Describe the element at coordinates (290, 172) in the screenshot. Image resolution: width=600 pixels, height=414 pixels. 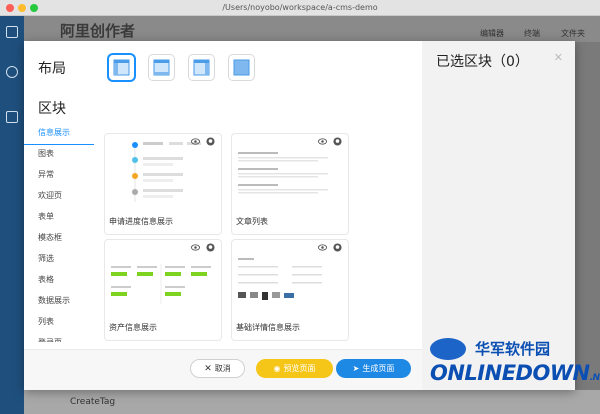
I see `article-list-preview` at that location.